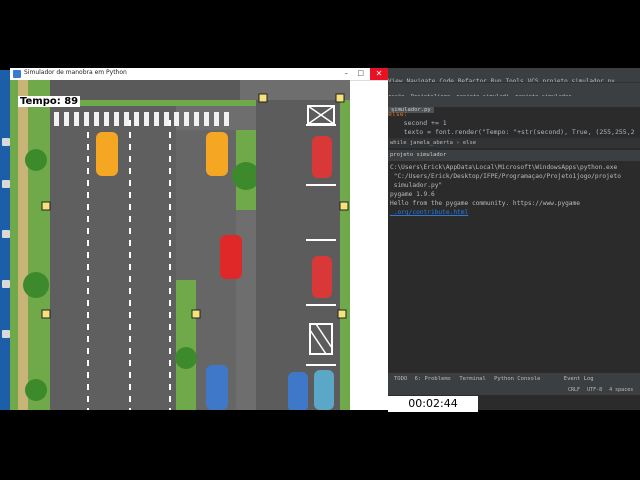 This screenshot has width=640, height=480. Describe the element at coordinates (324, 390) in the screenshot. I see `teal-car` at that location.